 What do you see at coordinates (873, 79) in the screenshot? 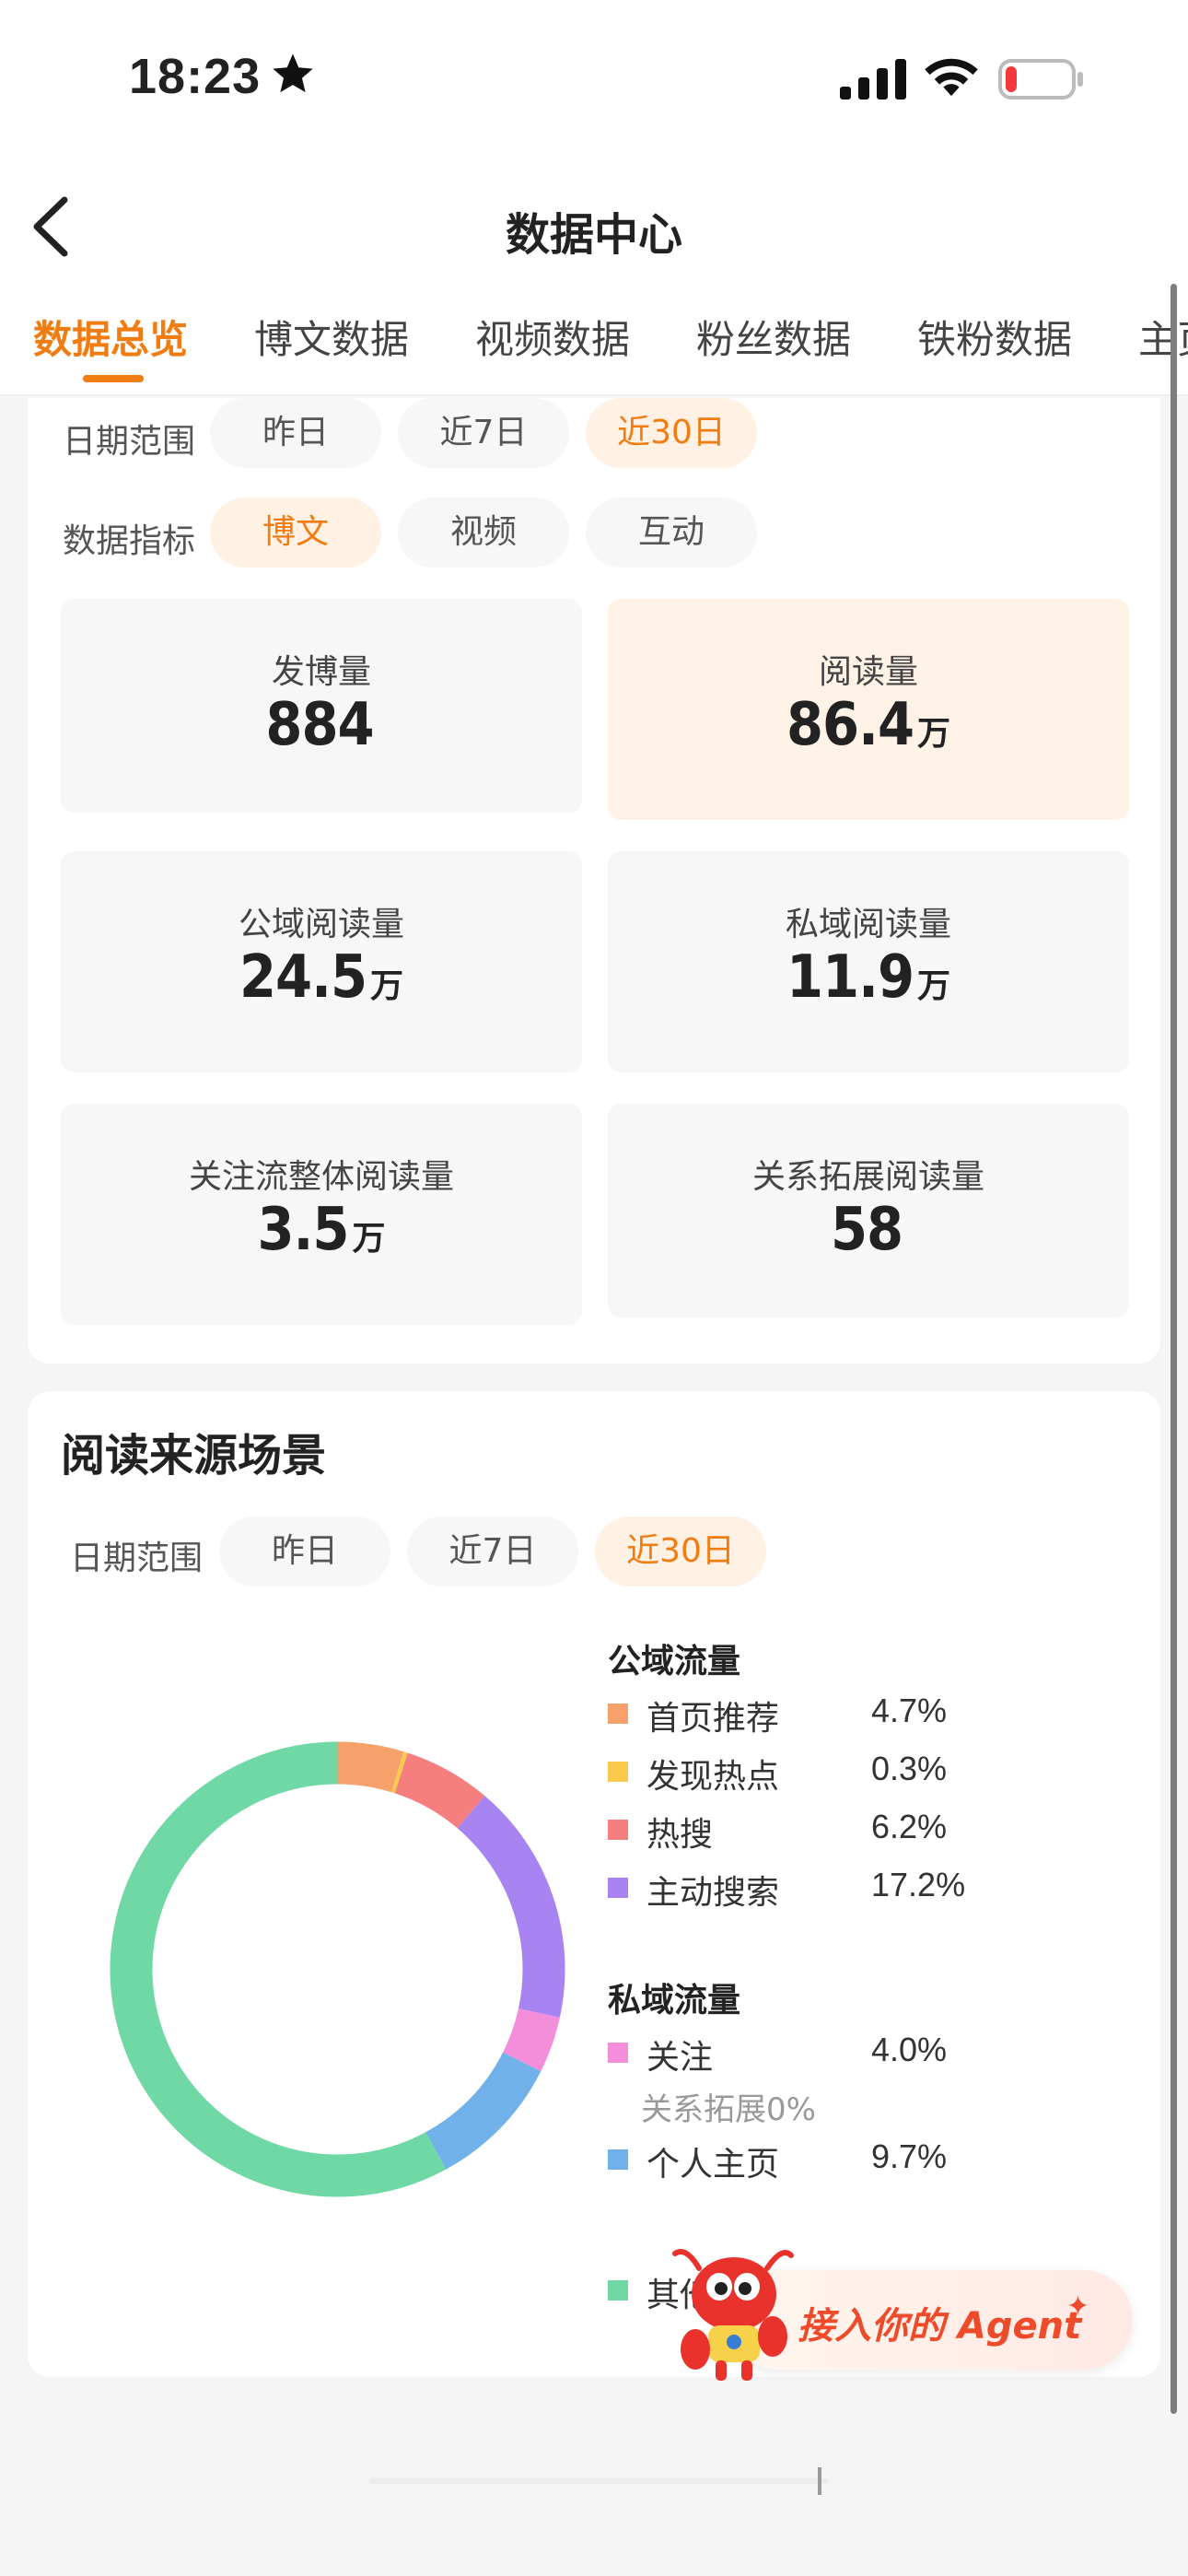
I see `cellular-signal-icon` at bounding box center [873, 79].